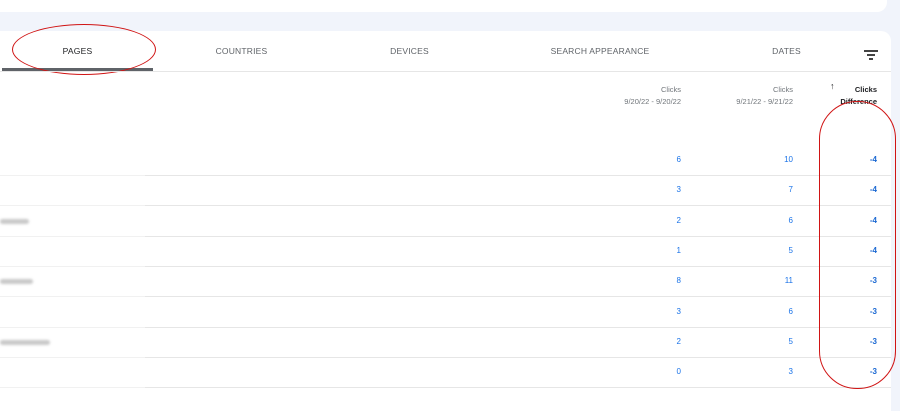  What do you see at coordinates (786, 51) in the screenshot?
I see `tab-dates: DATES` at bounding box center [786, 51].